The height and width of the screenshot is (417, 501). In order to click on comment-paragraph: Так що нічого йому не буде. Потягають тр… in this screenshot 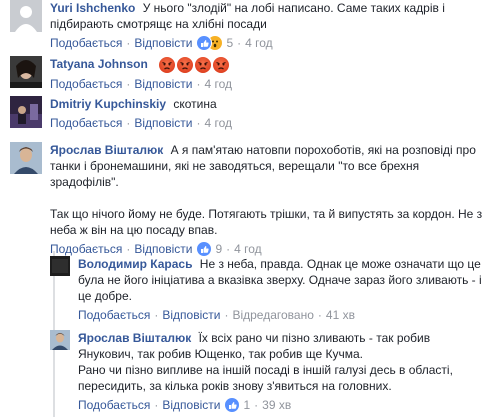, I will do `click(266, 222)`.